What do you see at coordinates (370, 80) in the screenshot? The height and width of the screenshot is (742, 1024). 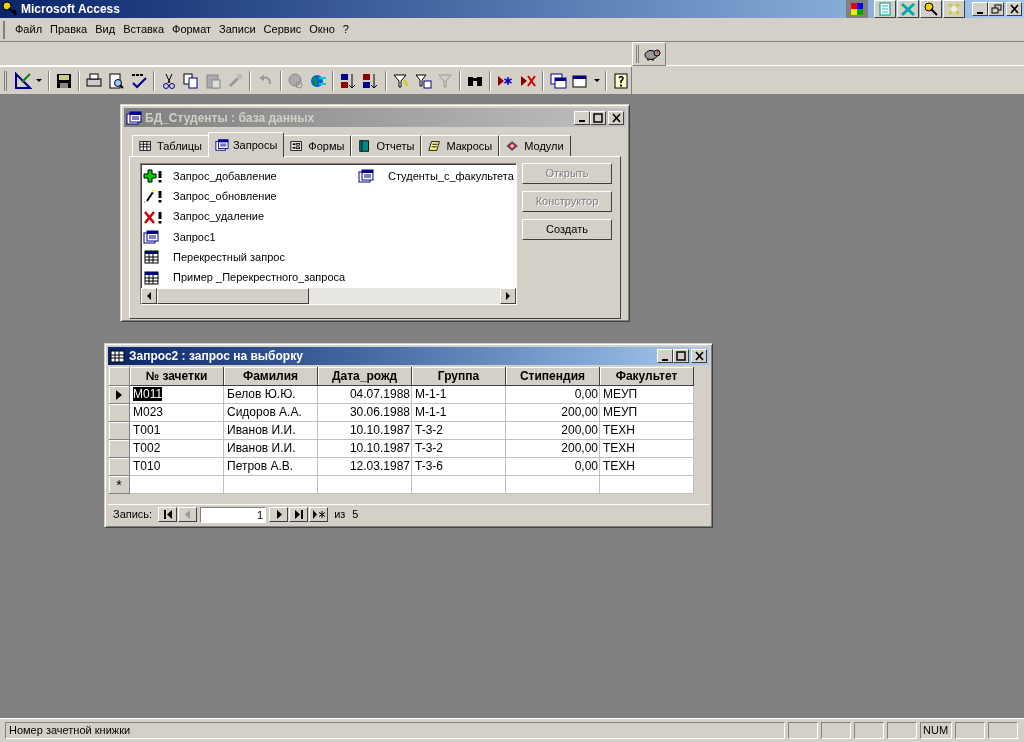 I see `sort-descending-icon` at bounding box center [370, 80].